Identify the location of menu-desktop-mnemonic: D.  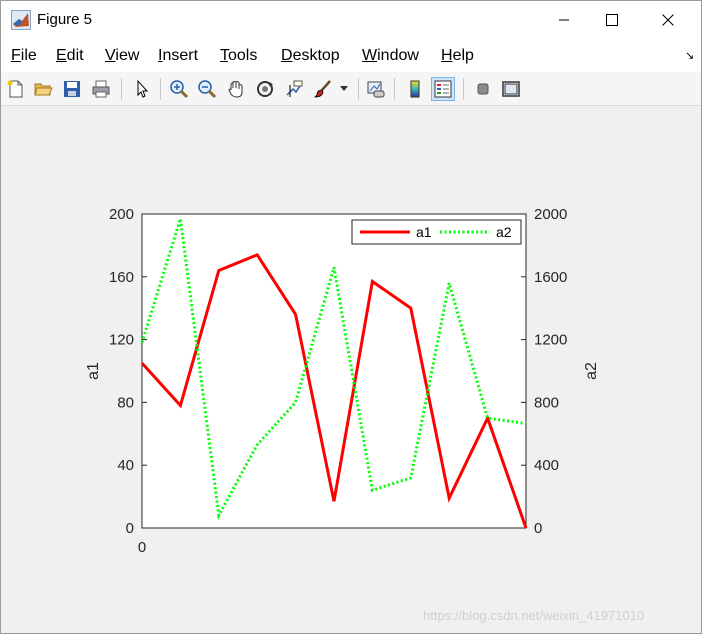
(287, 55).